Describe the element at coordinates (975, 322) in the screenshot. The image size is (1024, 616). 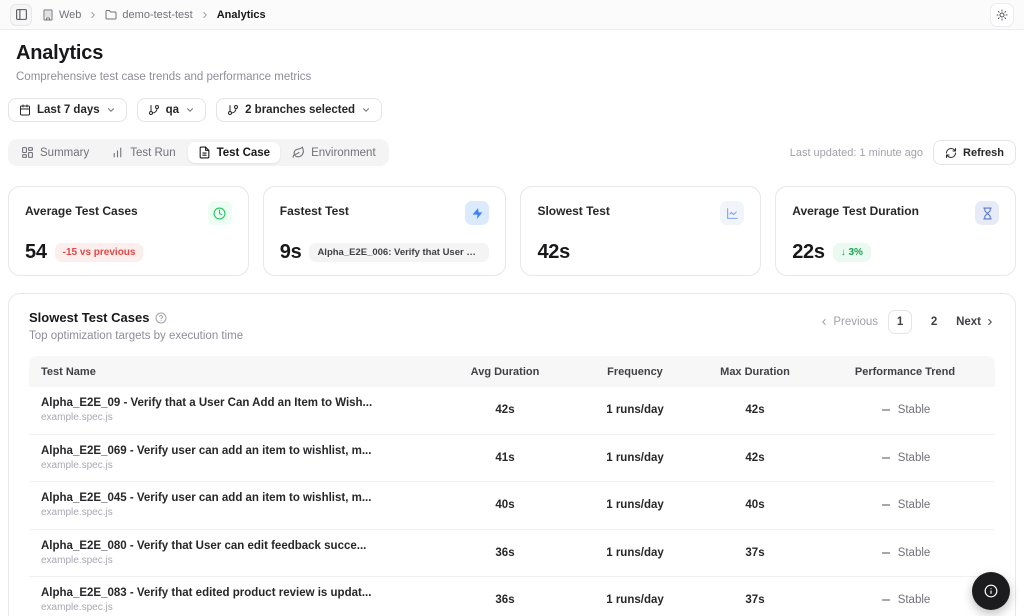
I see `next-page-button: Next` at that location.